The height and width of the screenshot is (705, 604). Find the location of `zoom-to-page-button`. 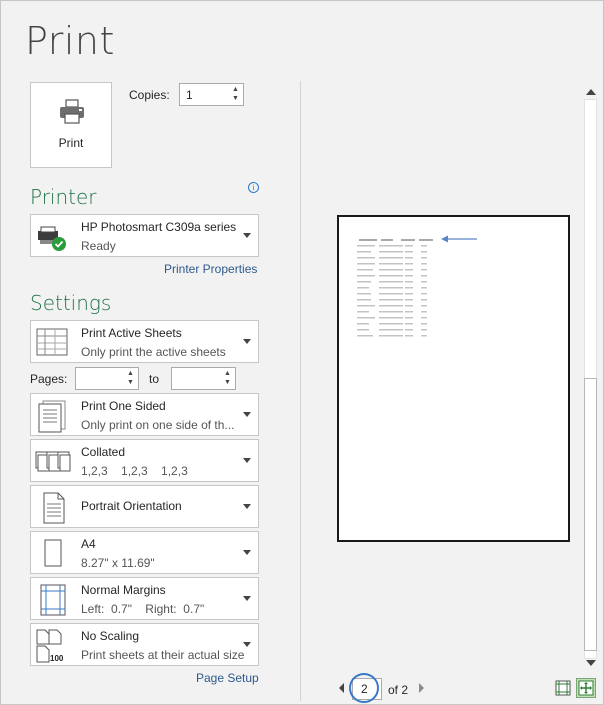

zoom-to-page-button is located at coordinates (586, 688).